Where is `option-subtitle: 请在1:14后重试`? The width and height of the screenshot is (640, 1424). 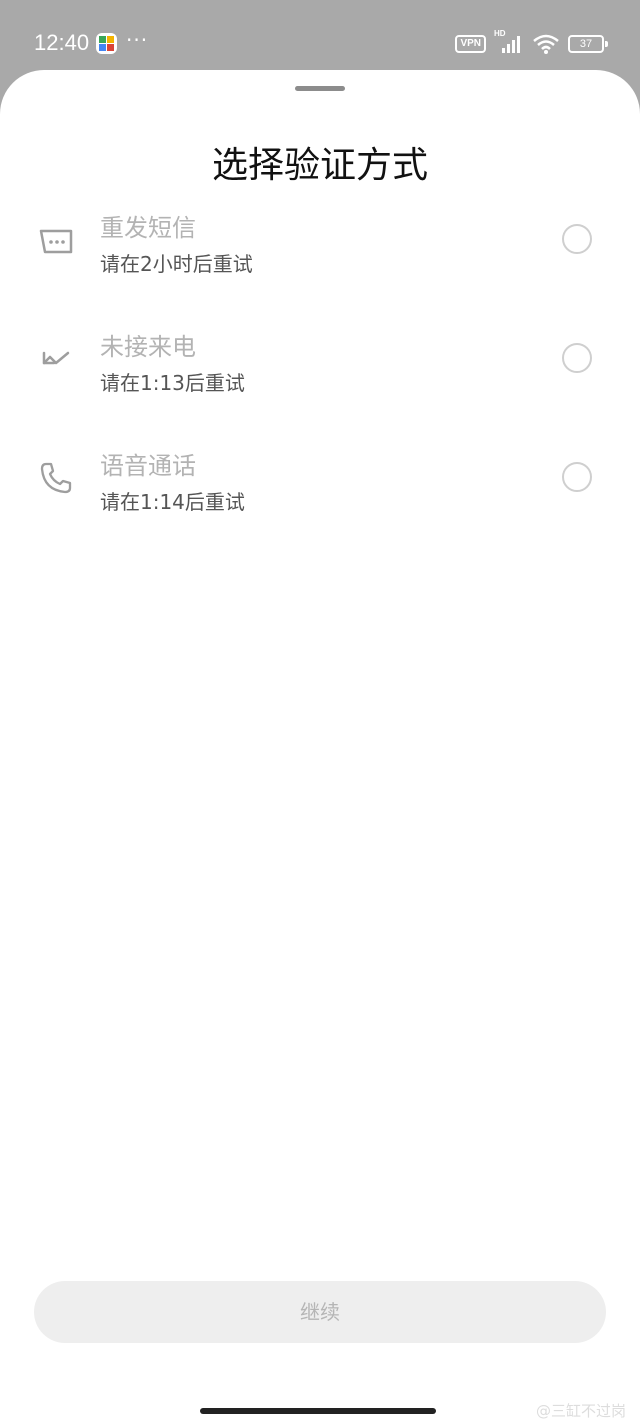
option-subtitle: 请在1:14后重试 is located at coordinates (172, 502).